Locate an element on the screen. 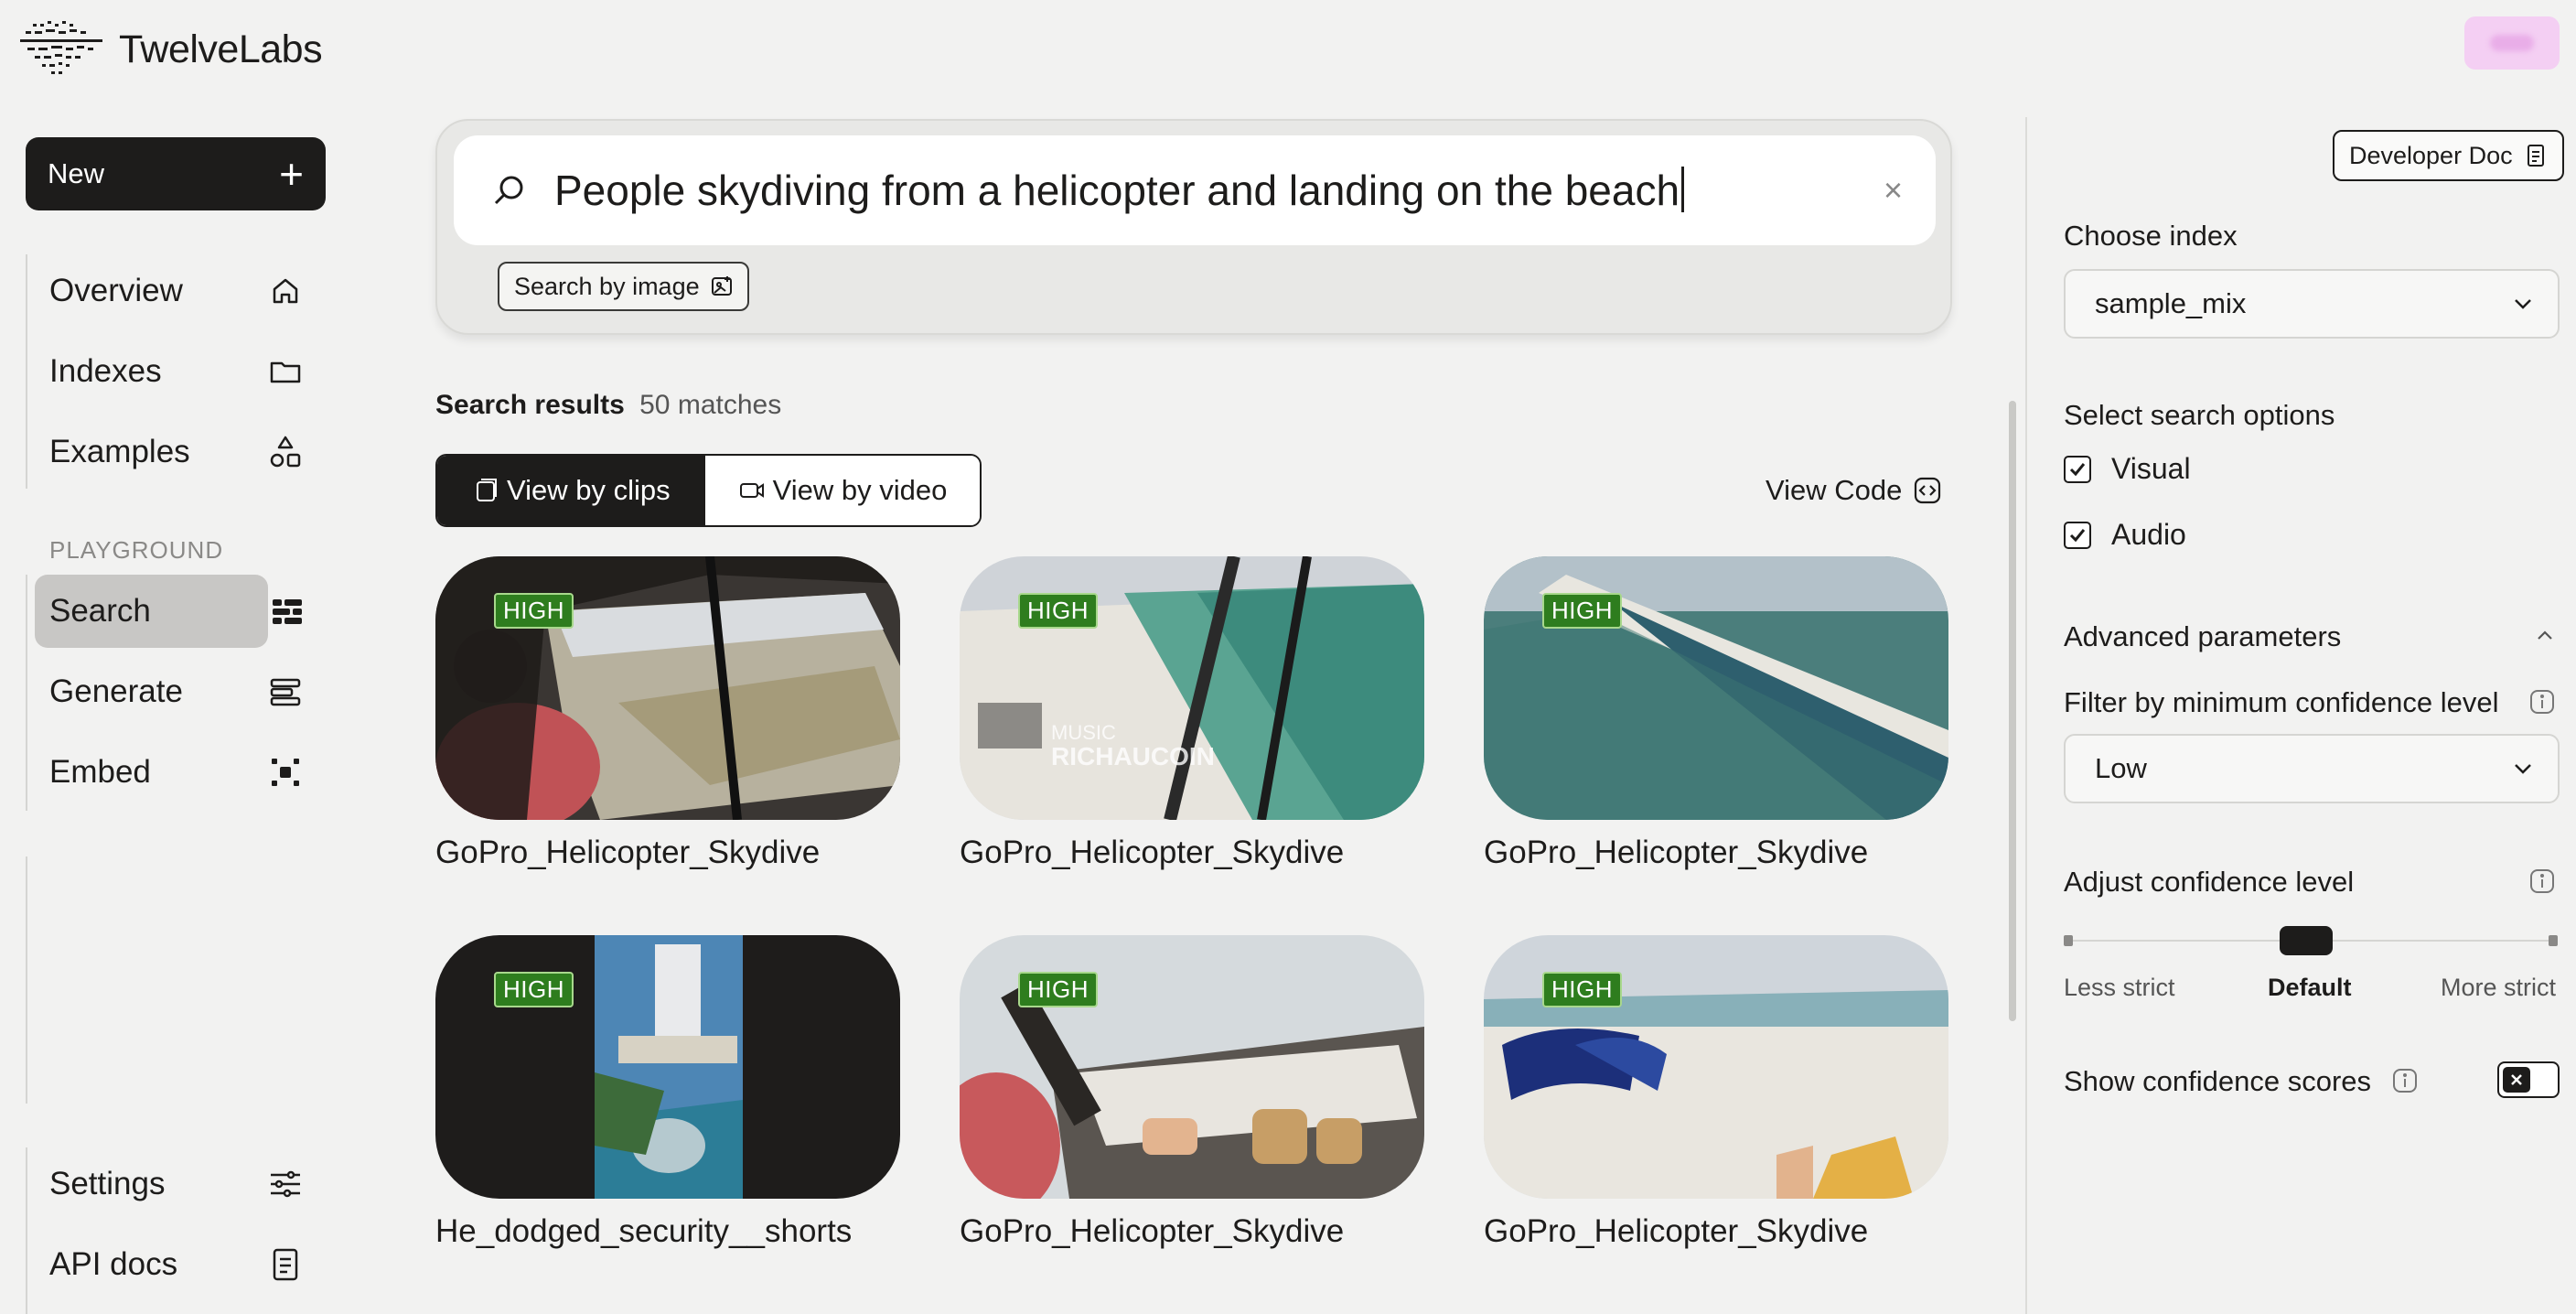 The width and height of the screenshot is (2576, 1314). video-thumbnail: MUSIC RICHAUCOIN HIGH is located at coordinates (1192, 688).